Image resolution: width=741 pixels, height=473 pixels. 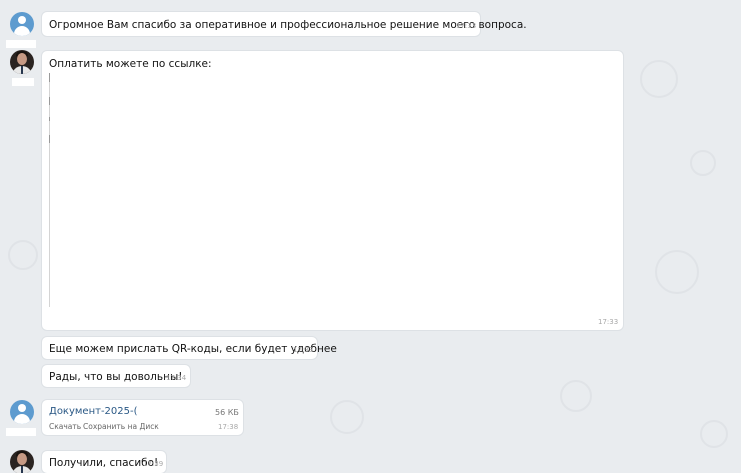 I want to click on message-text: Рады, что вы довольны!, so click(x=116, y=377).